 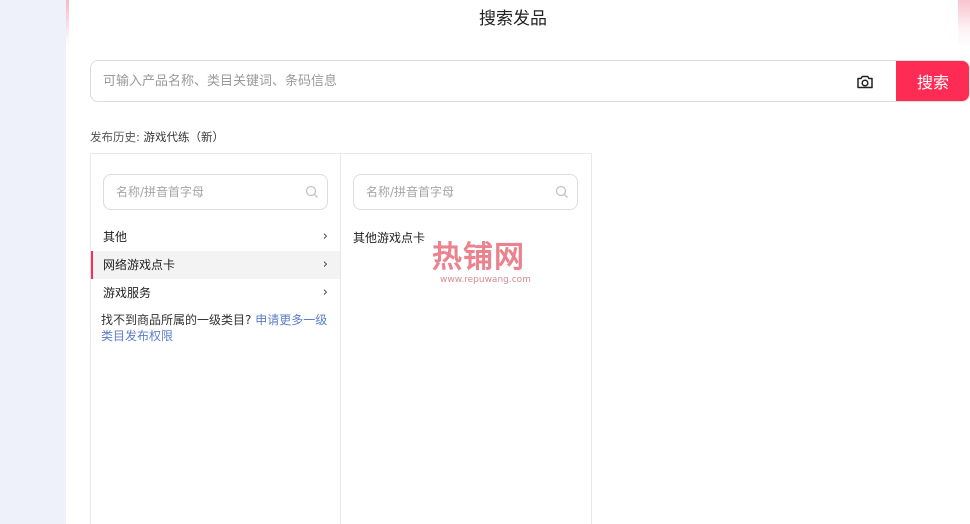 I want to click on watermark-url: www.repuwang.com, so click(x=485, y=280).